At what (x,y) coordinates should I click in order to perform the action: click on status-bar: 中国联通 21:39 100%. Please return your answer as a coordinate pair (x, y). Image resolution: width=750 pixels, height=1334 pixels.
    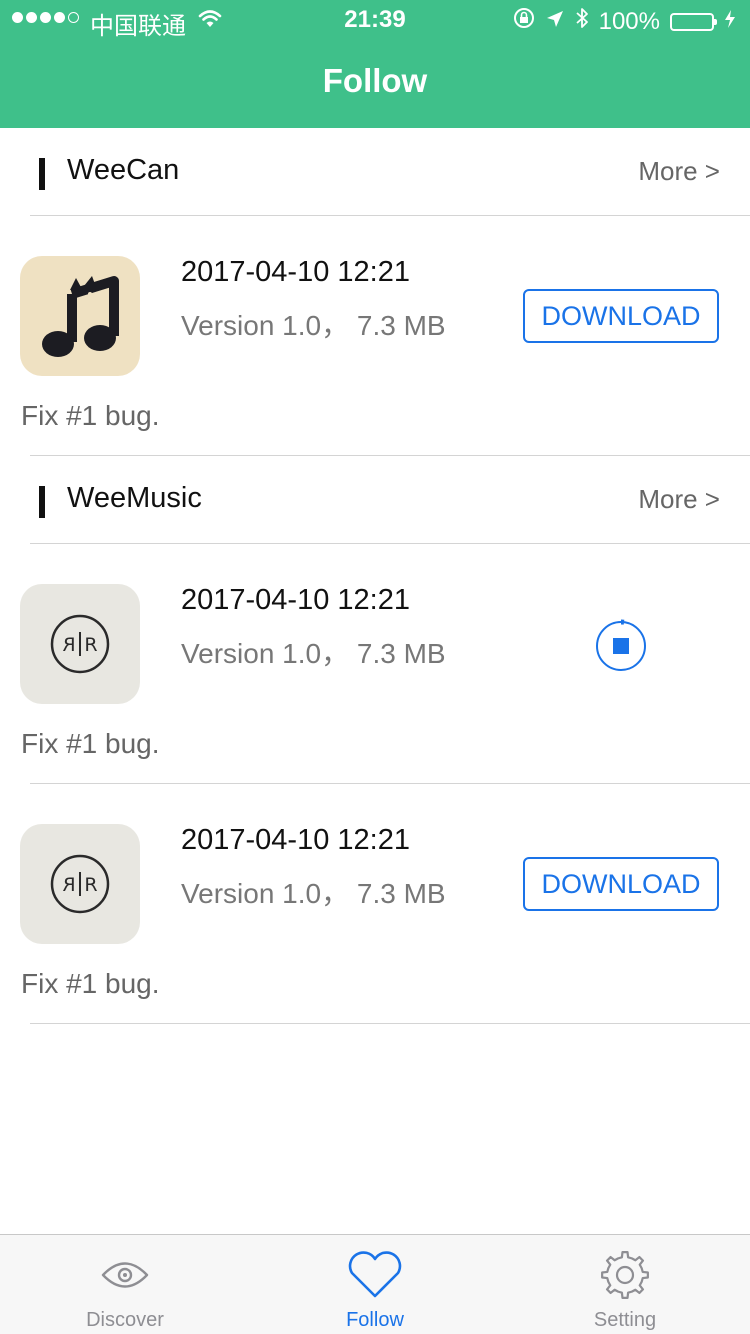
    Looking at the image, I should click on (375, 20).